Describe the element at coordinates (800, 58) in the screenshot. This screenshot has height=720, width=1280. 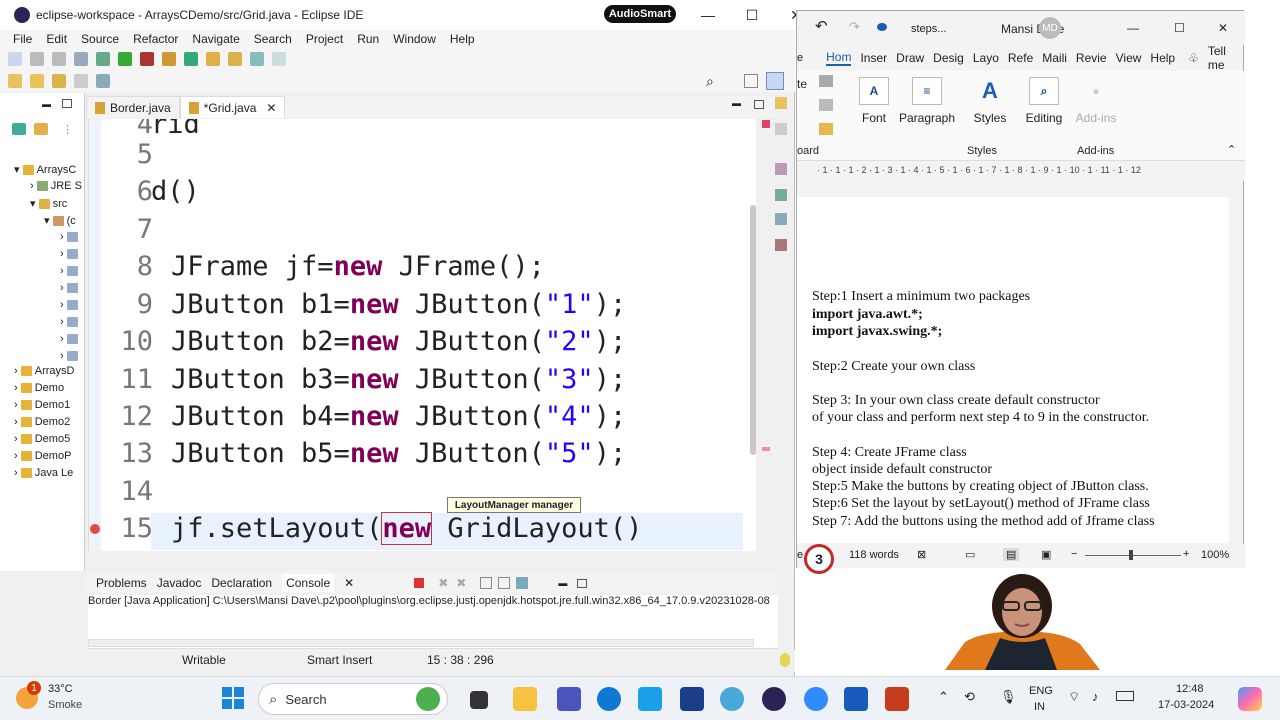
I see `tab-file-partial: e` at that location.